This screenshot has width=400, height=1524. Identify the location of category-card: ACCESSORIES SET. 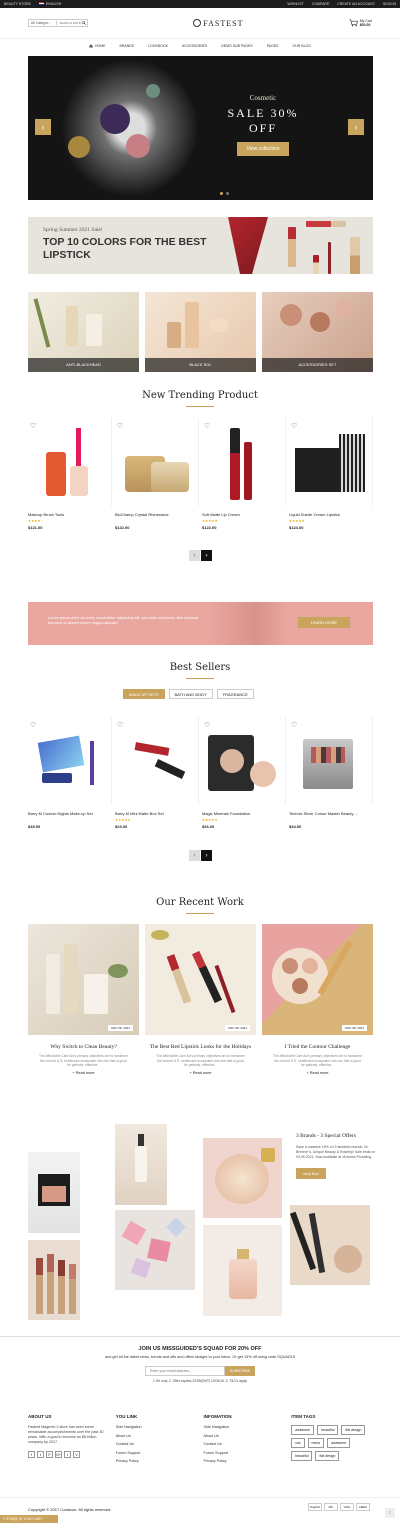
(317, 332).